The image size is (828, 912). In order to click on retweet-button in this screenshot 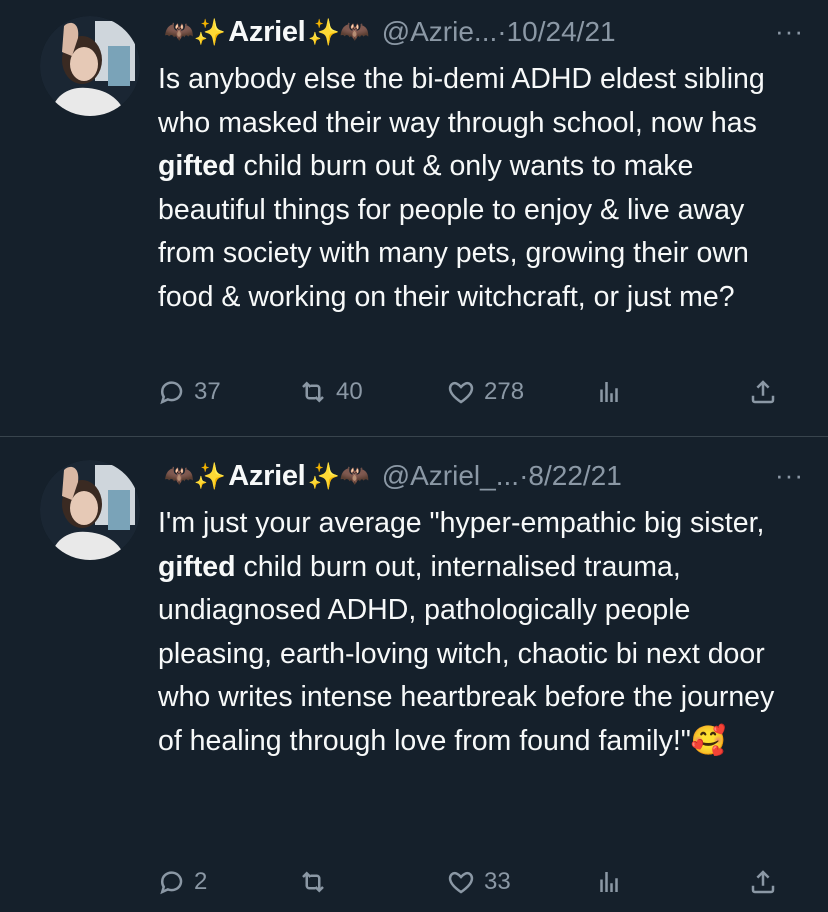, I will do `click(317, 882)`.